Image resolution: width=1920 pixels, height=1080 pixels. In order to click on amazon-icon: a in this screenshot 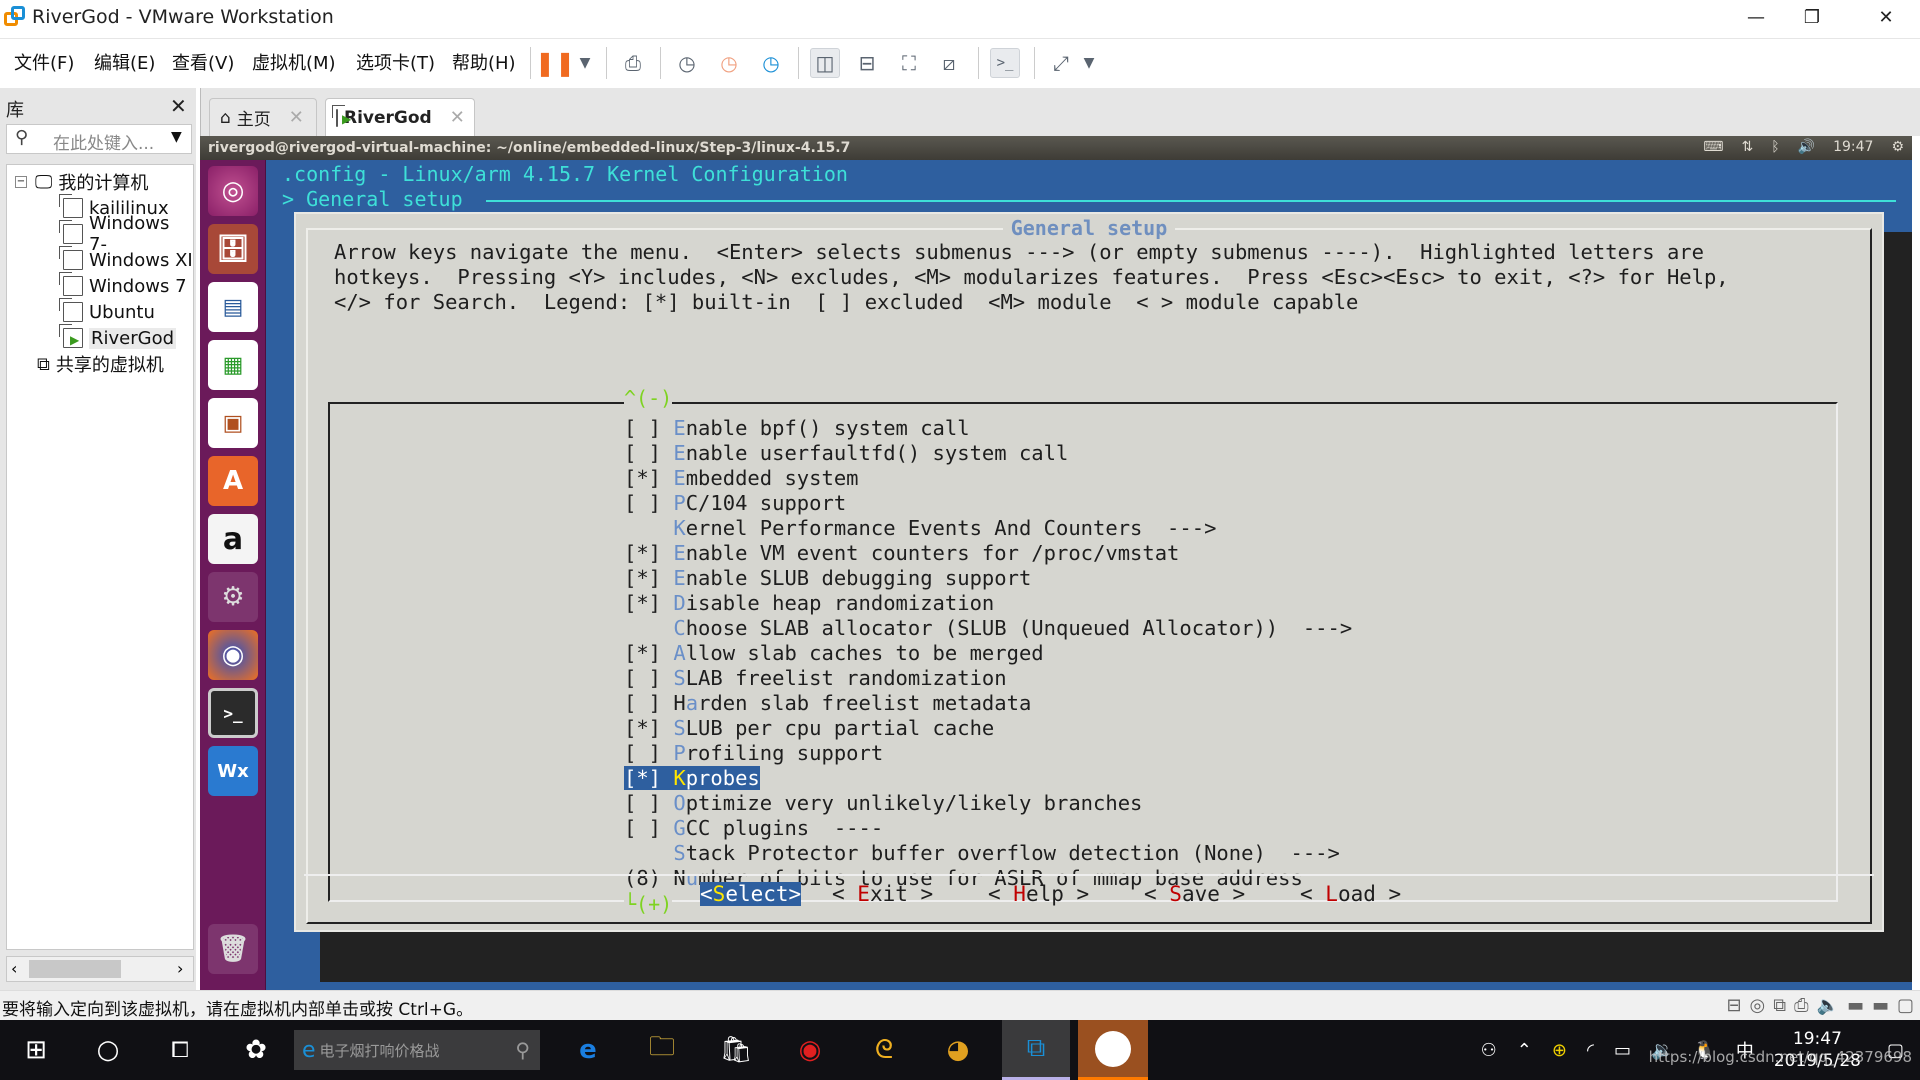, I will do `click(233, 539)`.